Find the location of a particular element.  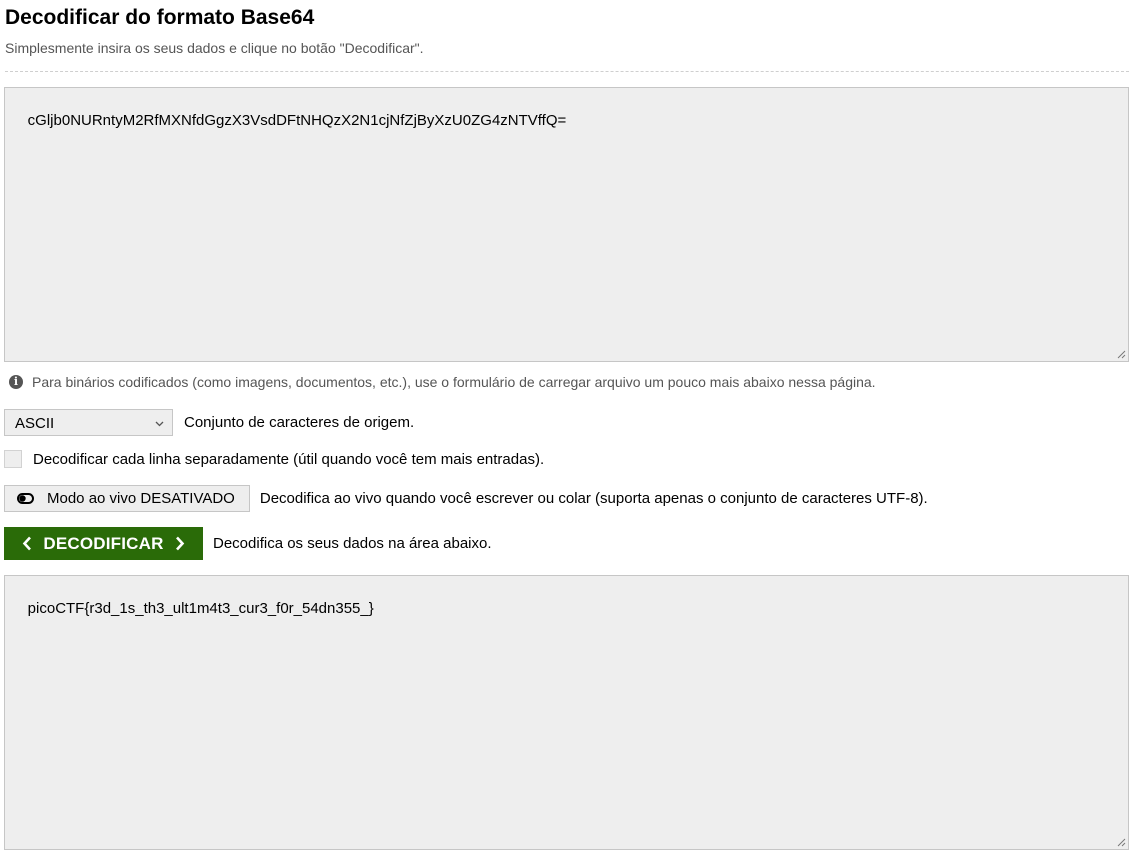

decode-button-label: DECODIFICAR is located at coordinates (103, 543).